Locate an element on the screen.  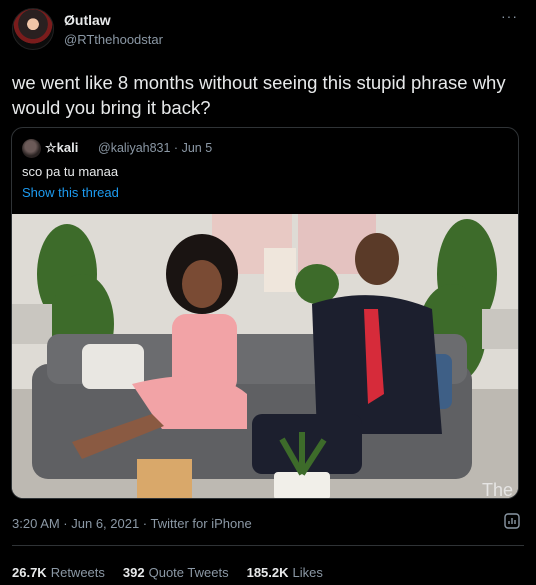
retweets-stat: 26.7K Retweets is located at coordinates (58, 572).